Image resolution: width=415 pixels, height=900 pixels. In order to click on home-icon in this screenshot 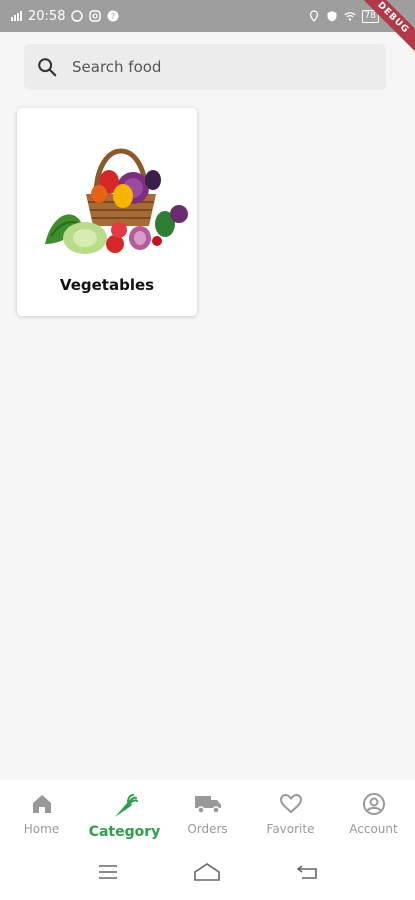, I will do `click(41, 804)`.